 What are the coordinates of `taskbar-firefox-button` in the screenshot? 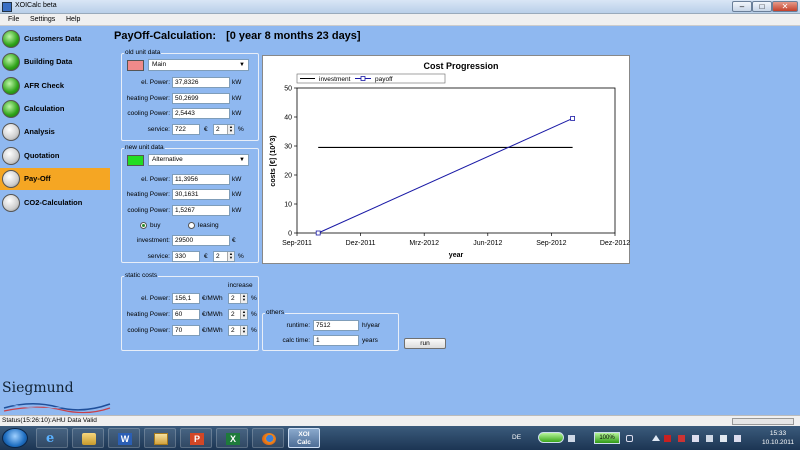 It's located at (268, 438).